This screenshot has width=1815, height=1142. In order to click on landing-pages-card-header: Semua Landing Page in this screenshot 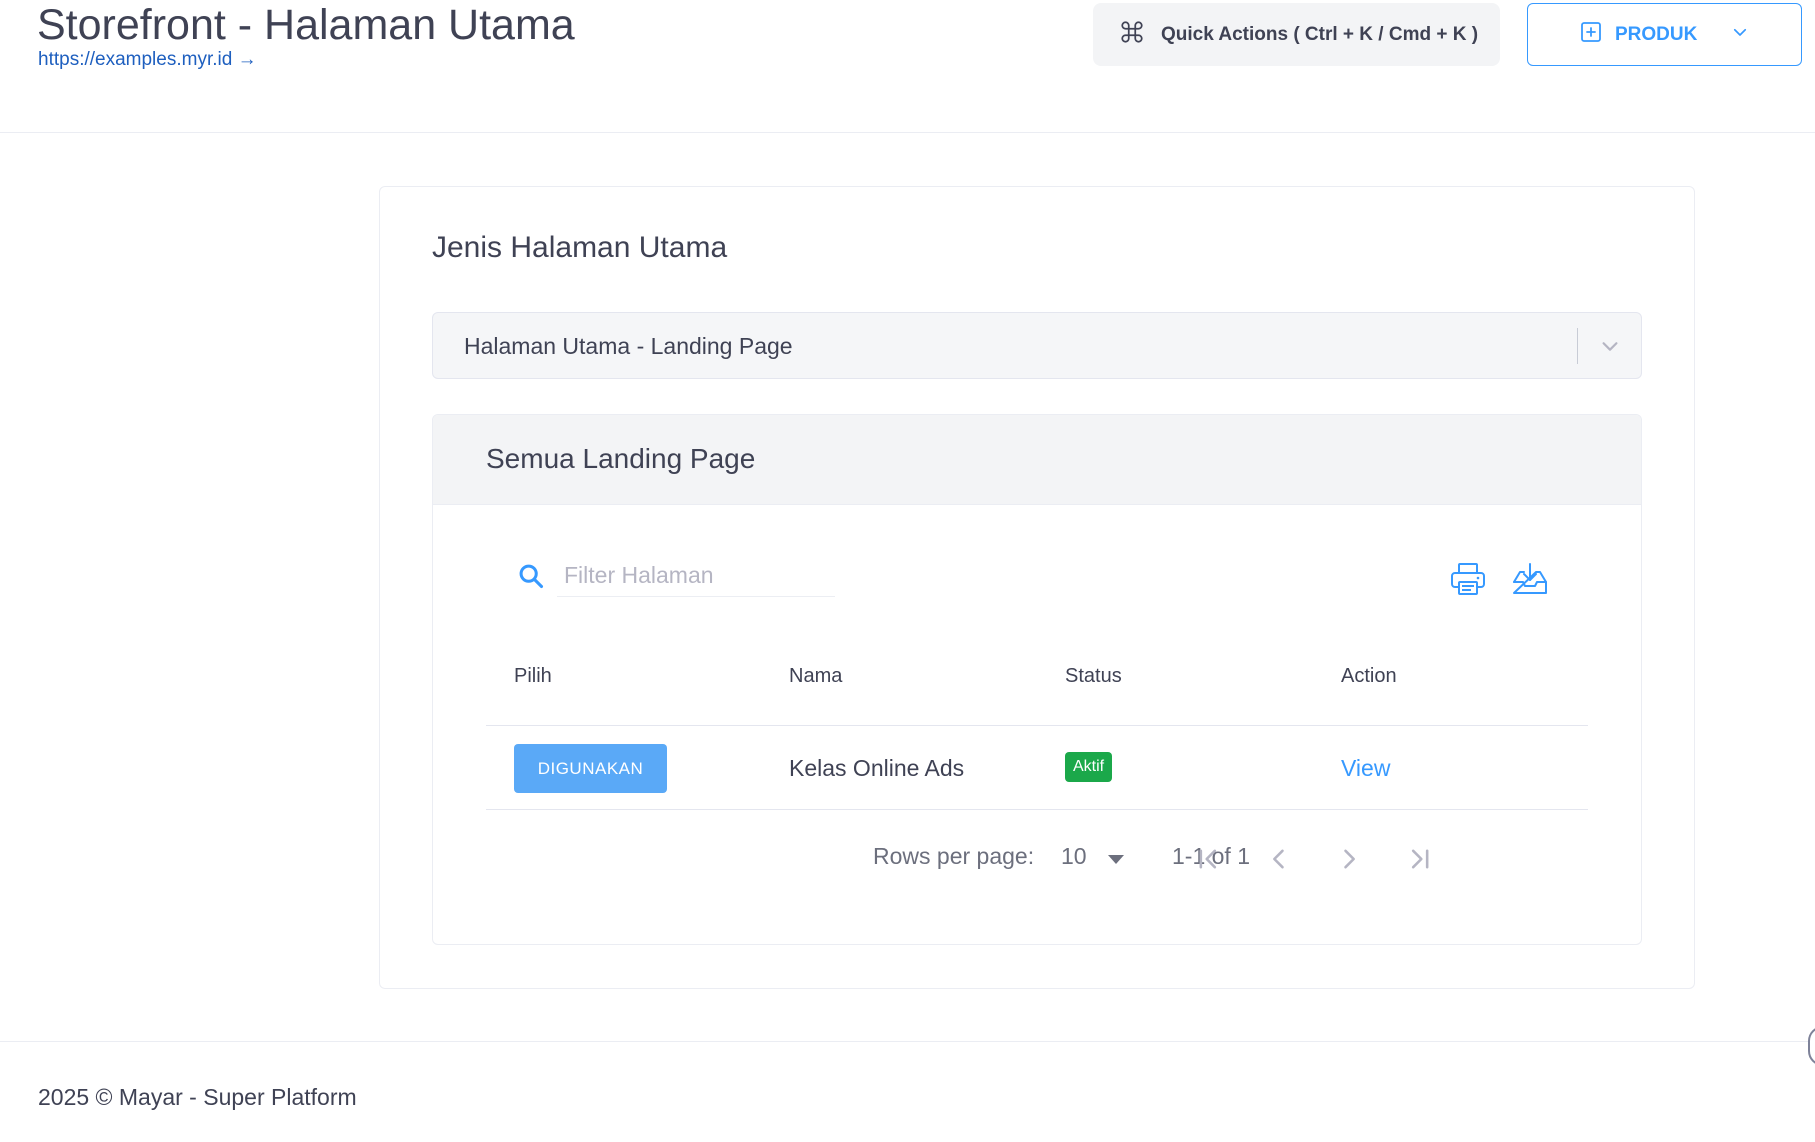, I will do `click(1037, 460)`.